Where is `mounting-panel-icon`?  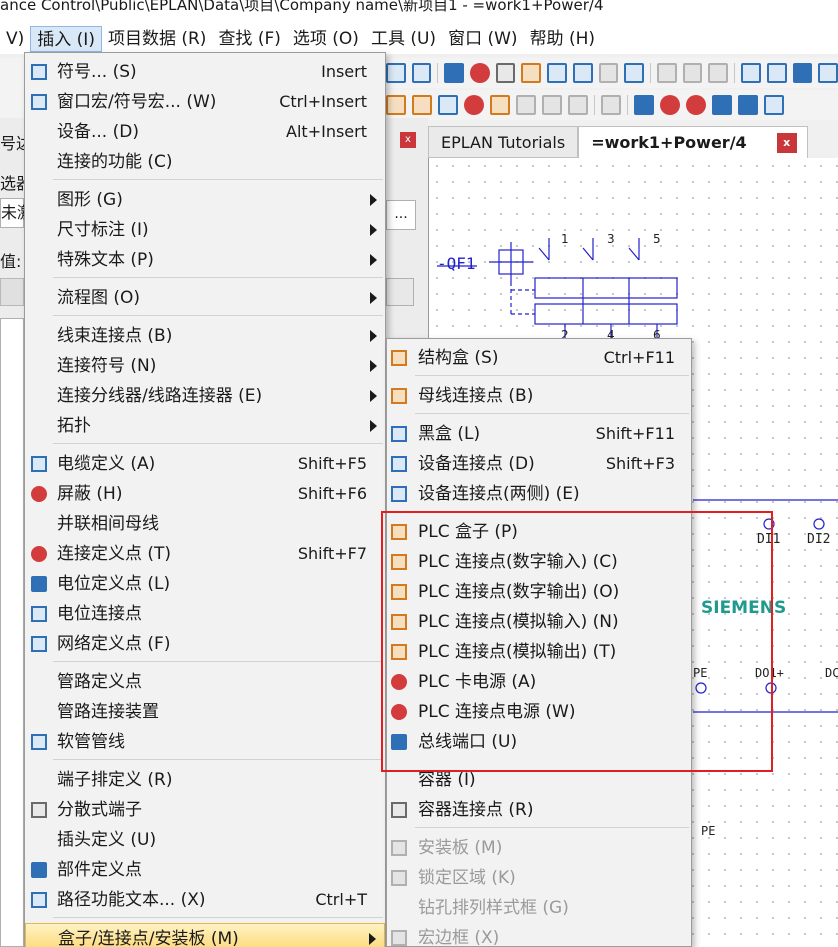
mounting-panel-icon is located at coordinates (399, 848).